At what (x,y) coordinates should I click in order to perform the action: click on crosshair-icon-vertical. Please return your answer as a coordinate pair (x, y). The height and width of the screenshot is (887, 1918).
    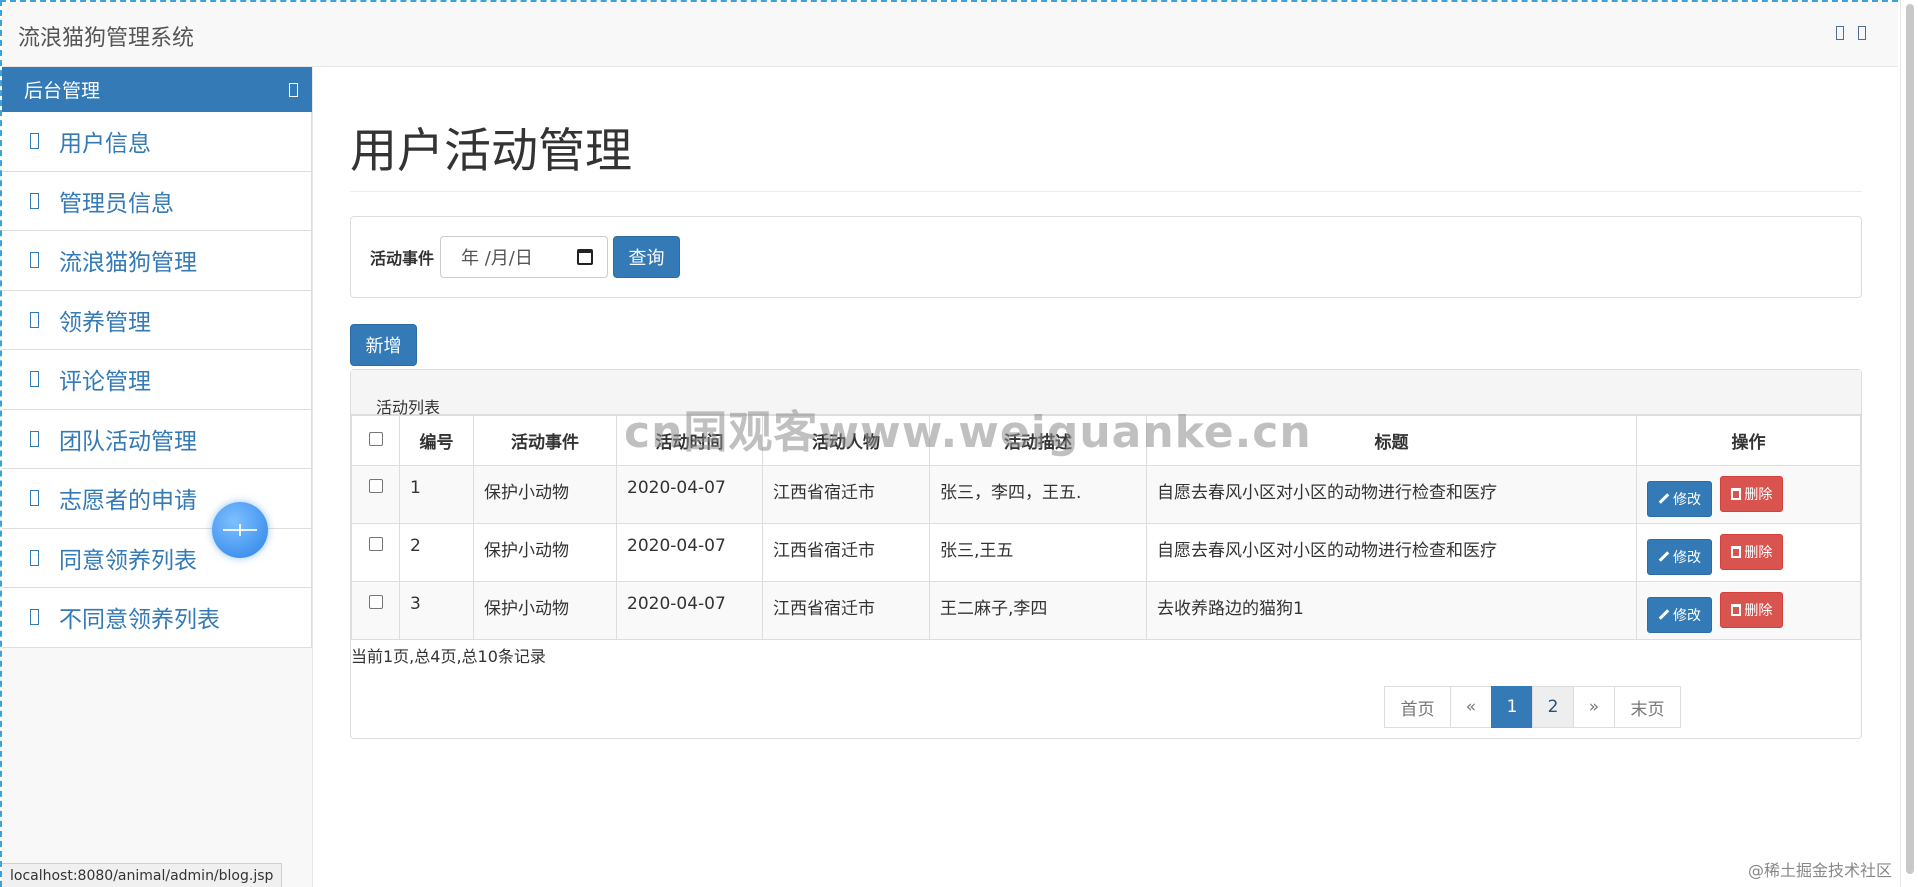
    Looking at the image, I should click on (240, 530).